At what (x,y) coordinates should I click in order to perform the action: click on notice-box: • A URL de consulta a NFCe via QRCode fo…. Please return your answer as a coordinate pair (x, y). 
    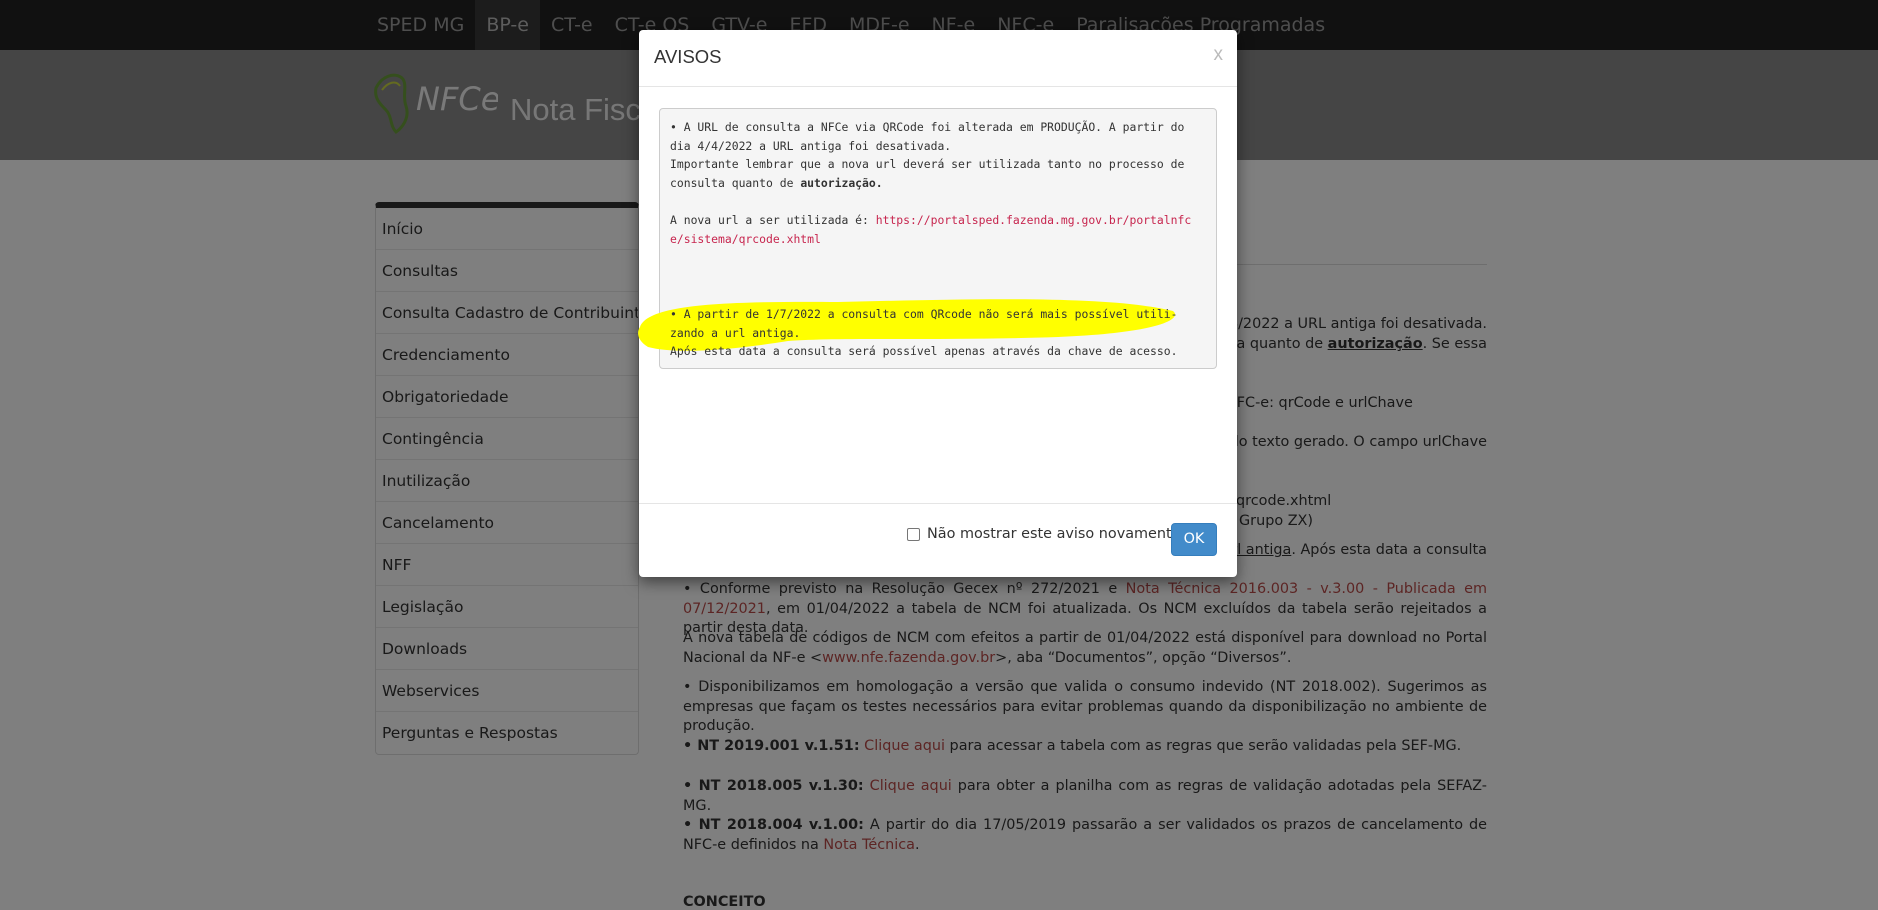
    Looking at the image, I should click on (927, 238).